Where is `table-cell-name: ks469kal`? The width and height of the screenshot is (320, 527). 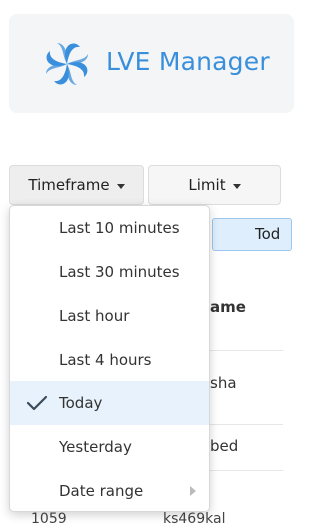 table-cell-name: ks469kal is located at coordinates (194, 519).